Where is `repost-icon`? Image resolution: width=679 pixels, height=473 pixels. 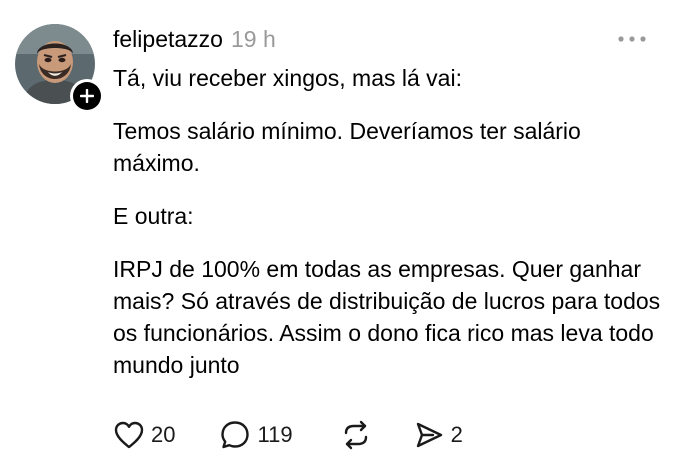 repost-icon is located at coordinates (355, 435).